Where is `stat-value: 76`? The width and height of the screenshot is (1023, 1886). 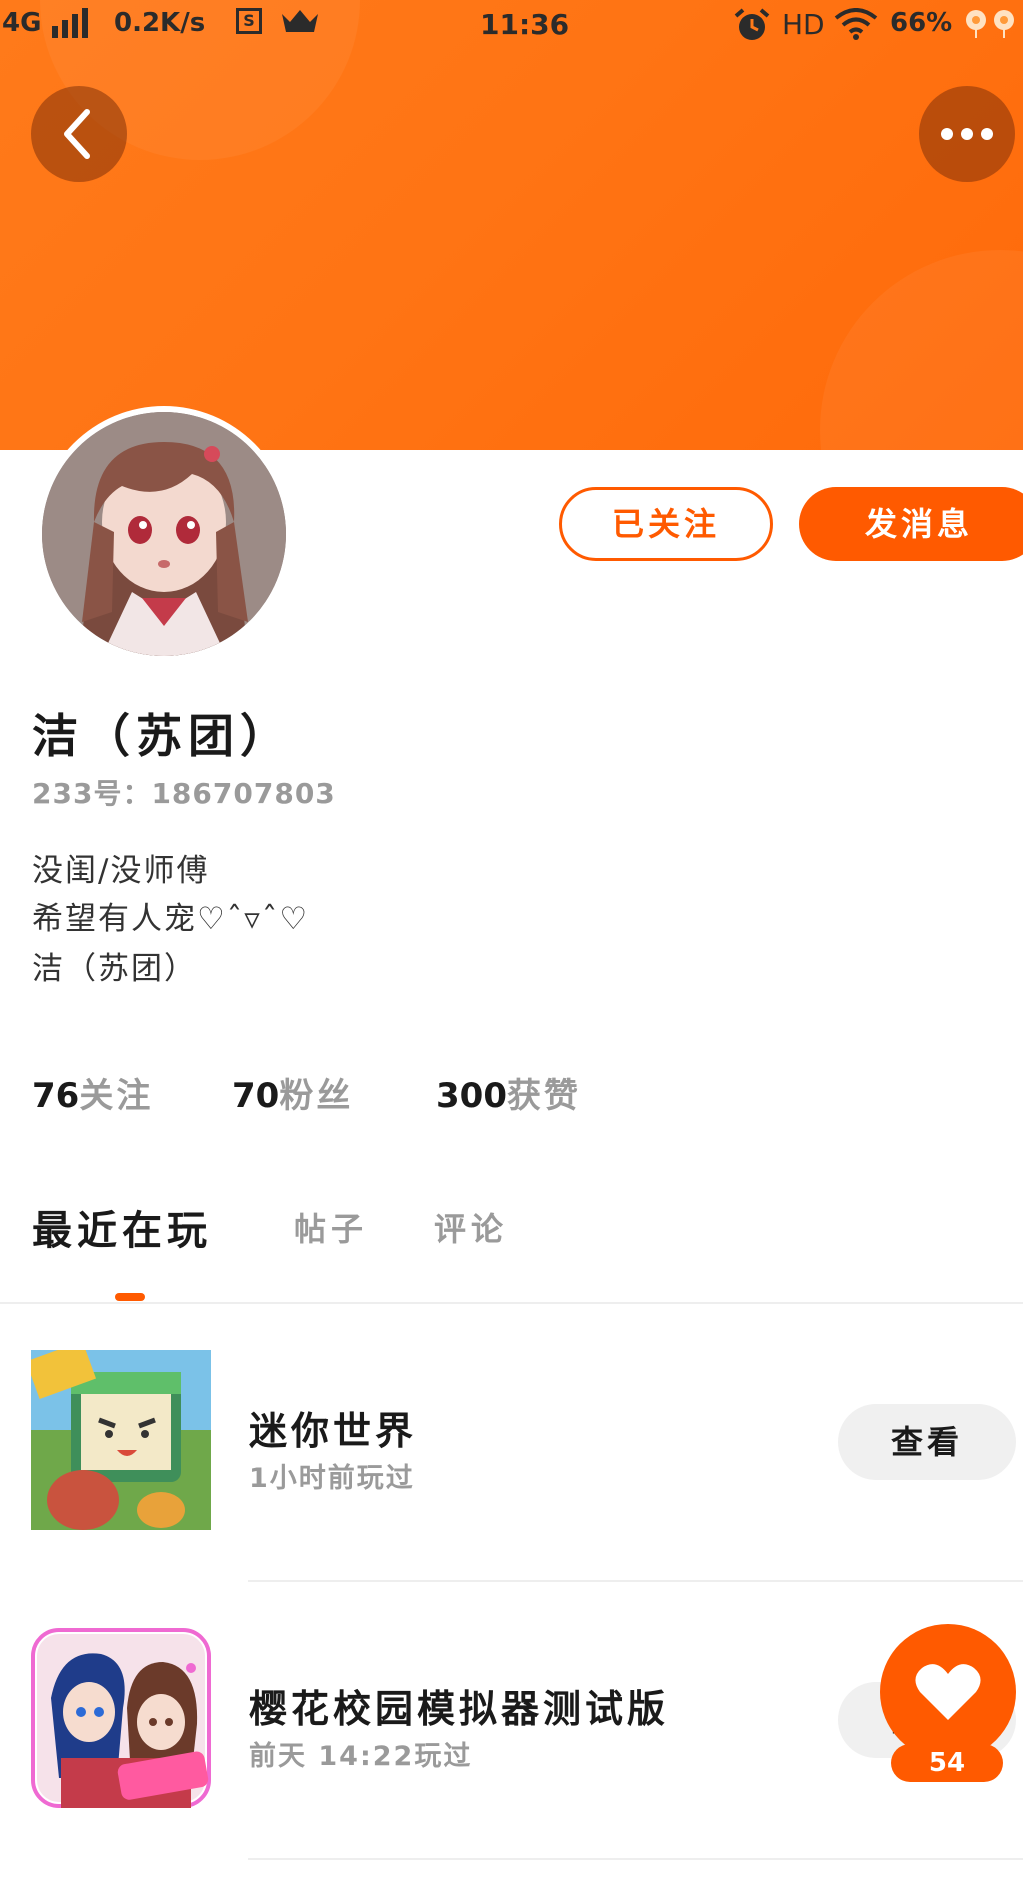
stat-value: 76 is located at coordinates (56, 1096).